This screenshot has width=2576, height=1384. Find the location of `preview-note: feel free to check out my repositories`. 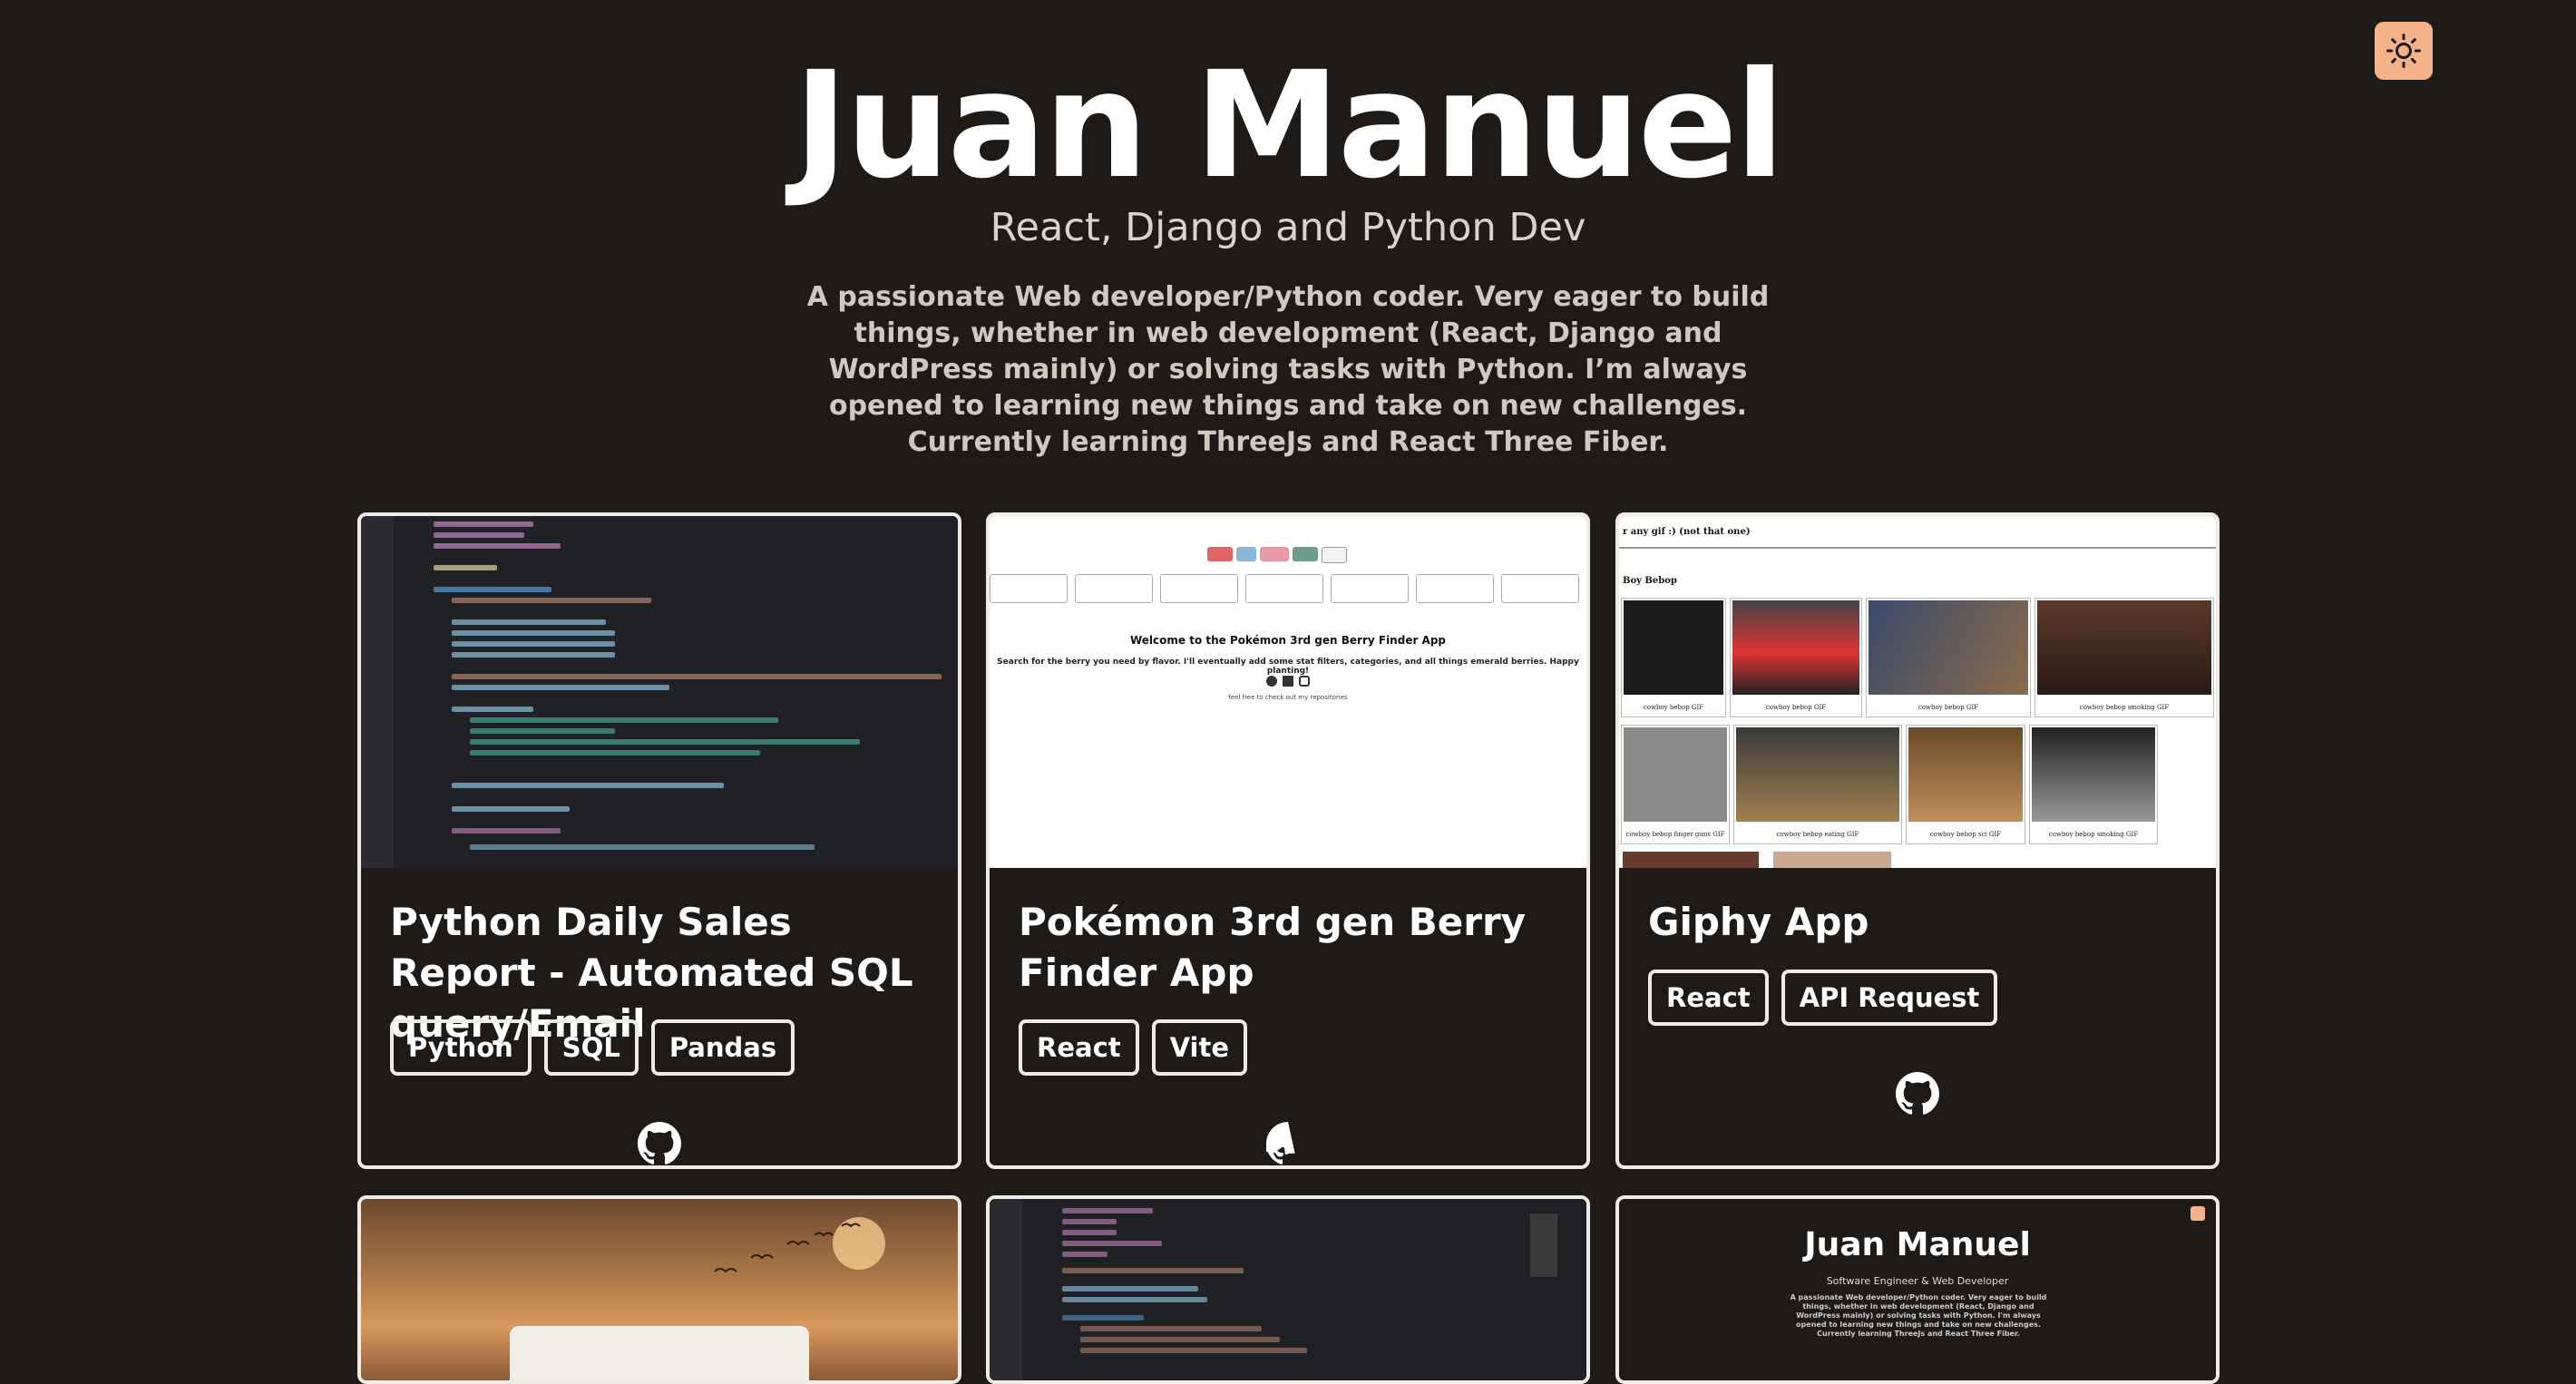

preview-note: feel free to check out my repositories is located at coordinates (1288, 698).